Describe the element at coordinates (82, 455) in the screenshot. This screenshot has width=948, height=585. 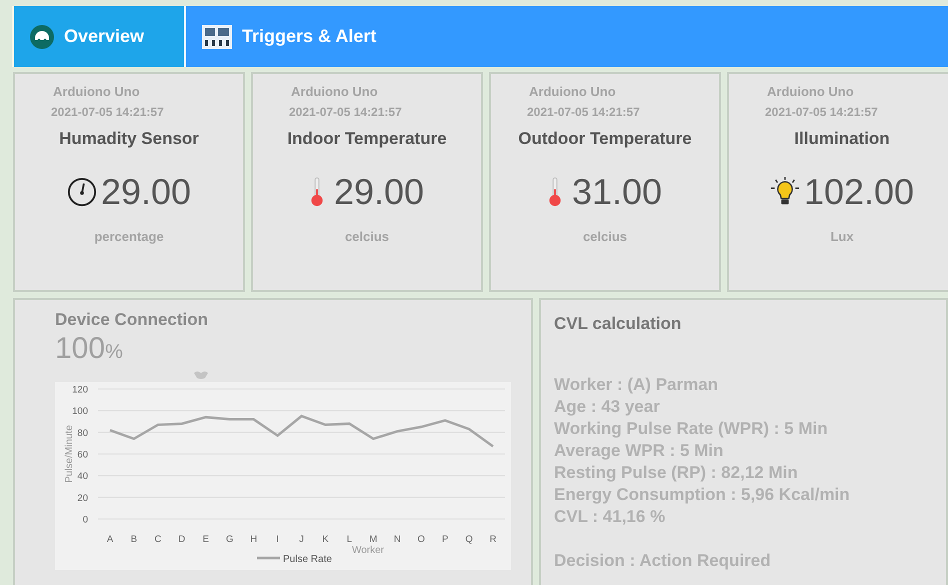
I see `y-tick-label: 60` at that location.